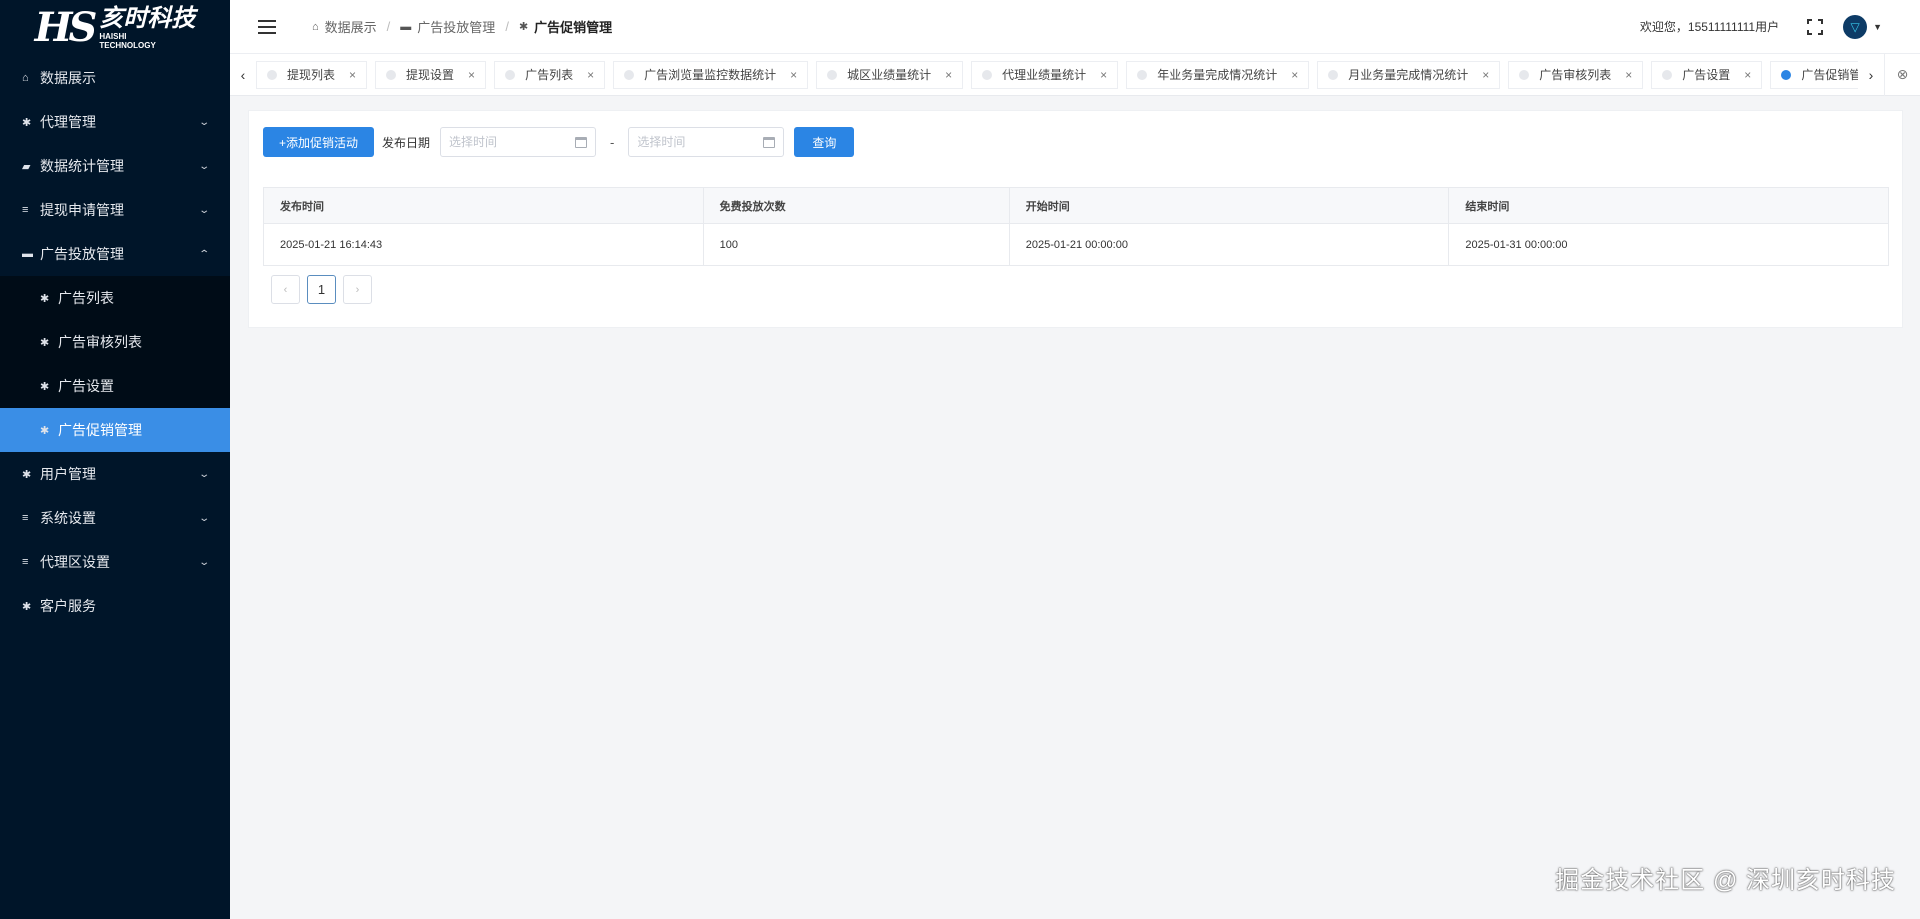 The height and width of the screenshot is (919, 1920). Describe the element at coordinates (1707, 74) in the screenshot. I see `tab-ad-settings: 广告设置 ×` at that location.